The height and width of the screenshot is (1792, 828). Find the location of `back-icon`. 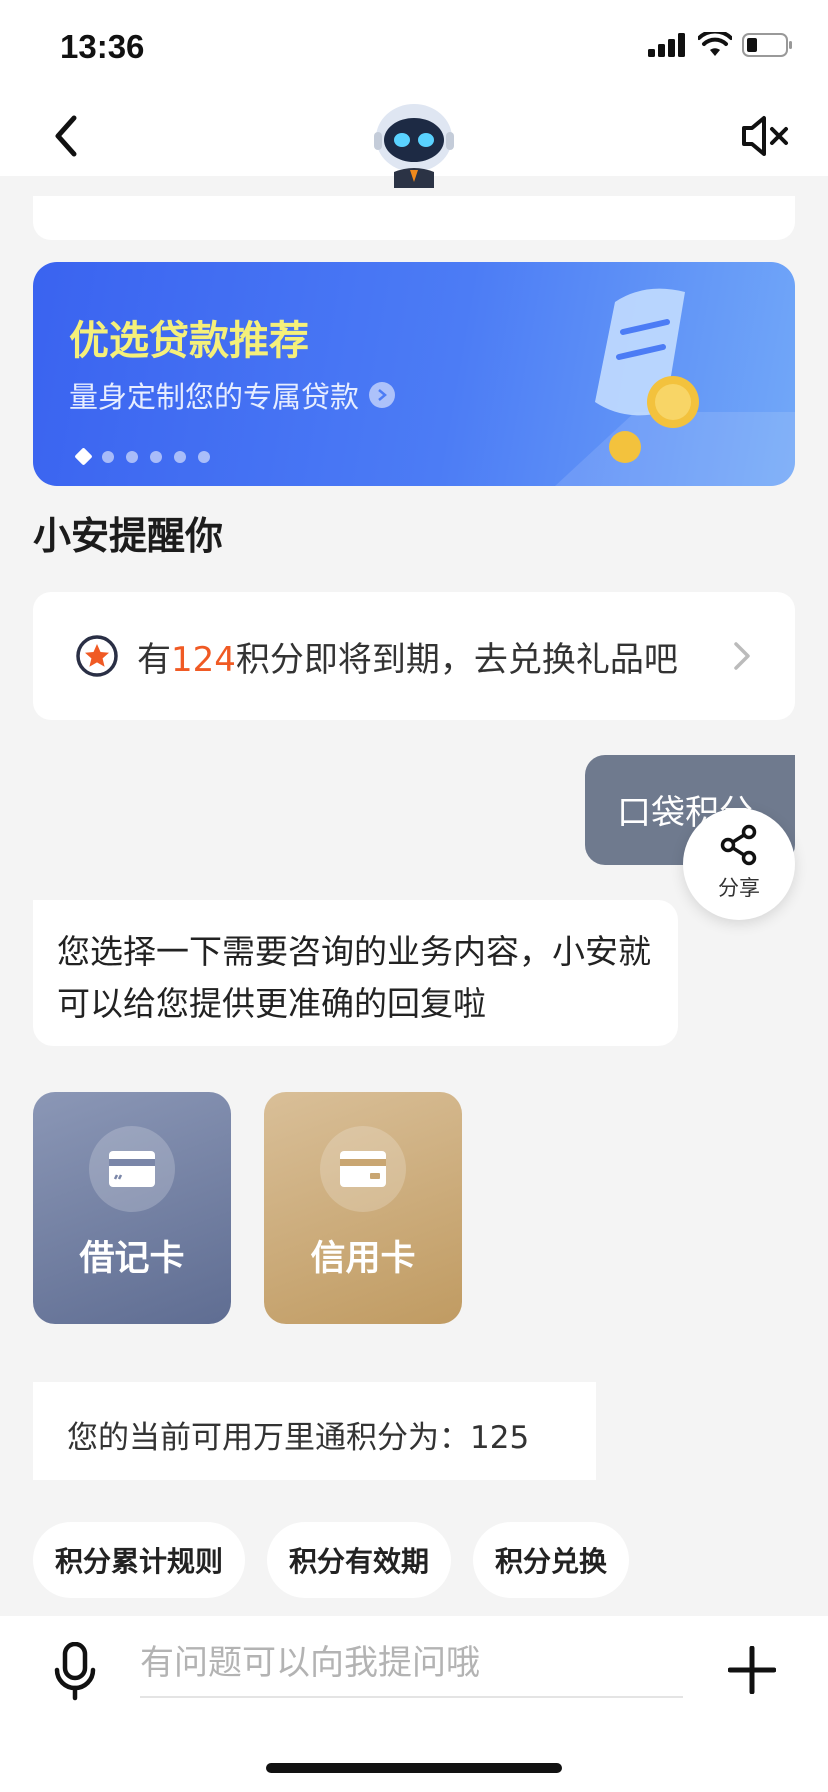

back-icon is located at coordinates (66, 136).